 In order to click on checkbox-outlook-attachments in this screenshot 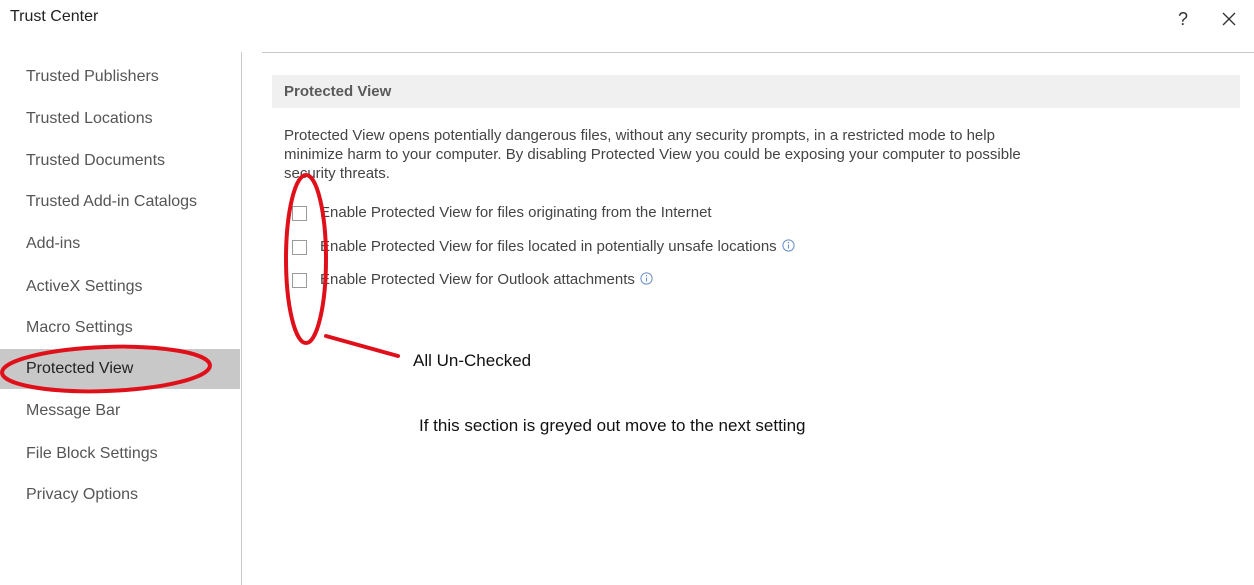, I will do `click(299, 280)`.